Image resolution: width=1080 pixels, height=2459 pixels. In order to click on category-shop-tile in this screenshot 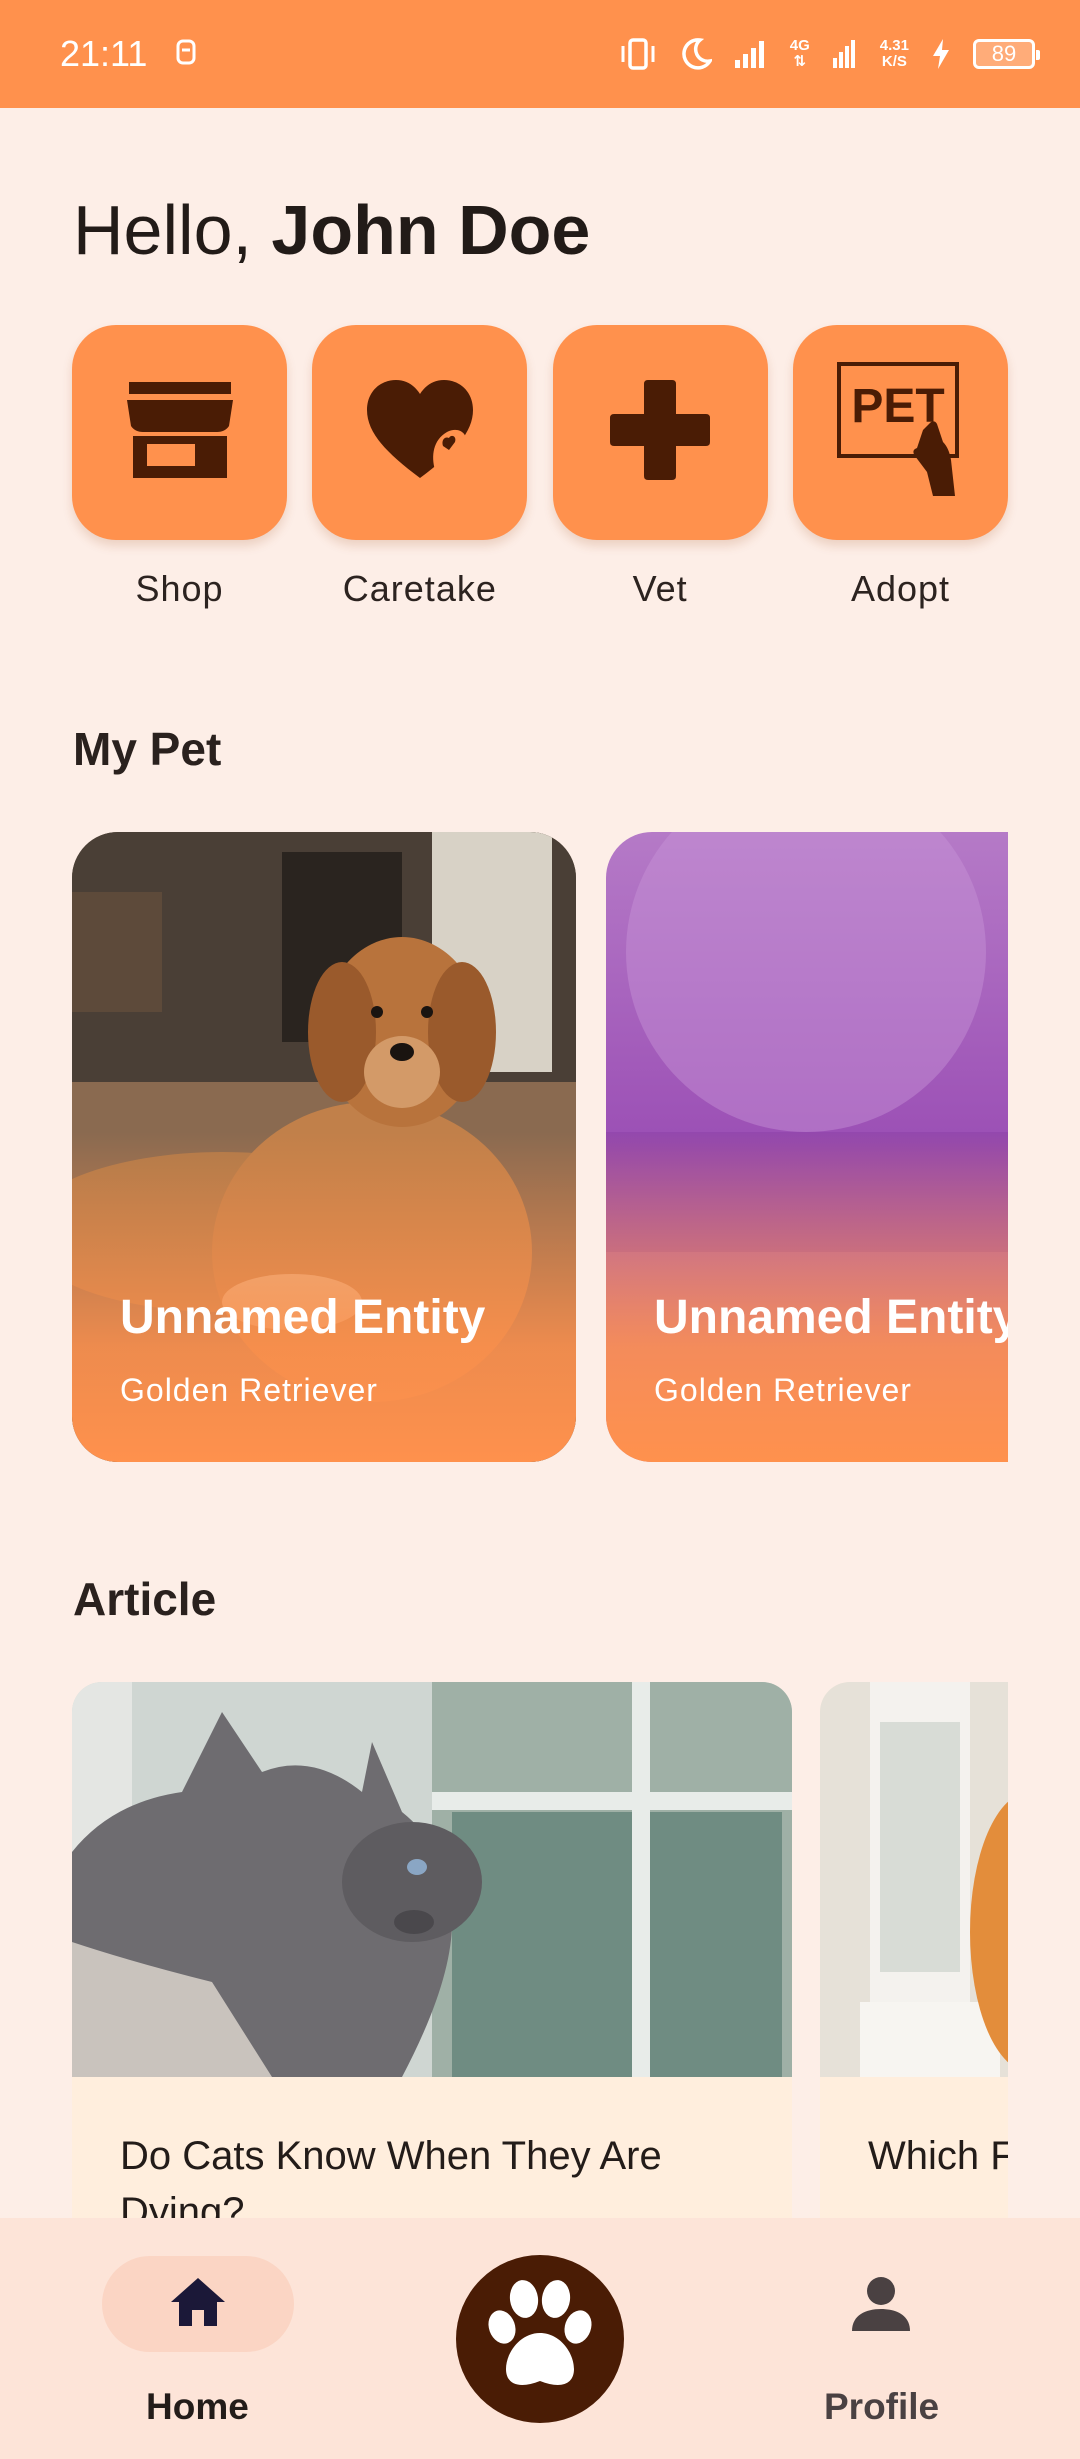, I will do `click(179, 432)`.